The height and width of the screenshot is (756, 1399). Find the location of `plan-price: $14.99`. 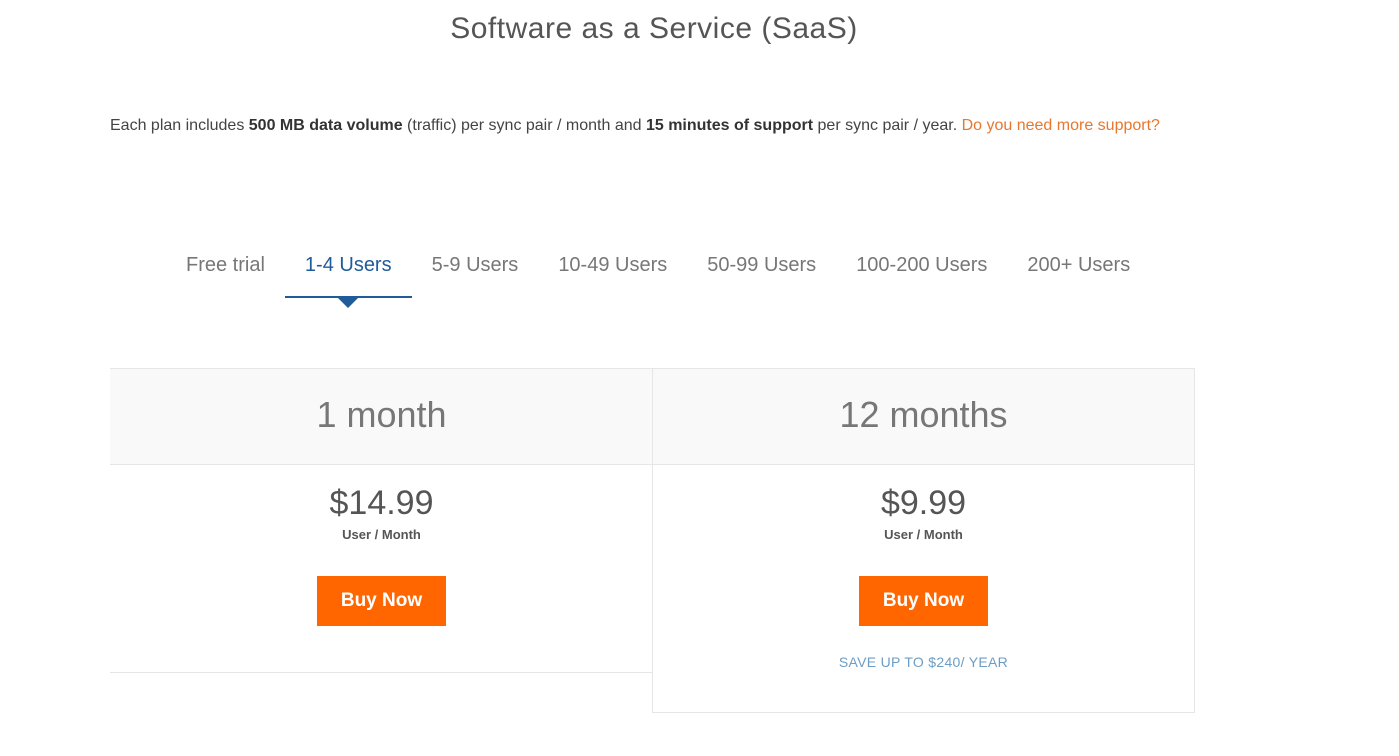

plan-price: $14.99 is located at coordinates (381, 503).